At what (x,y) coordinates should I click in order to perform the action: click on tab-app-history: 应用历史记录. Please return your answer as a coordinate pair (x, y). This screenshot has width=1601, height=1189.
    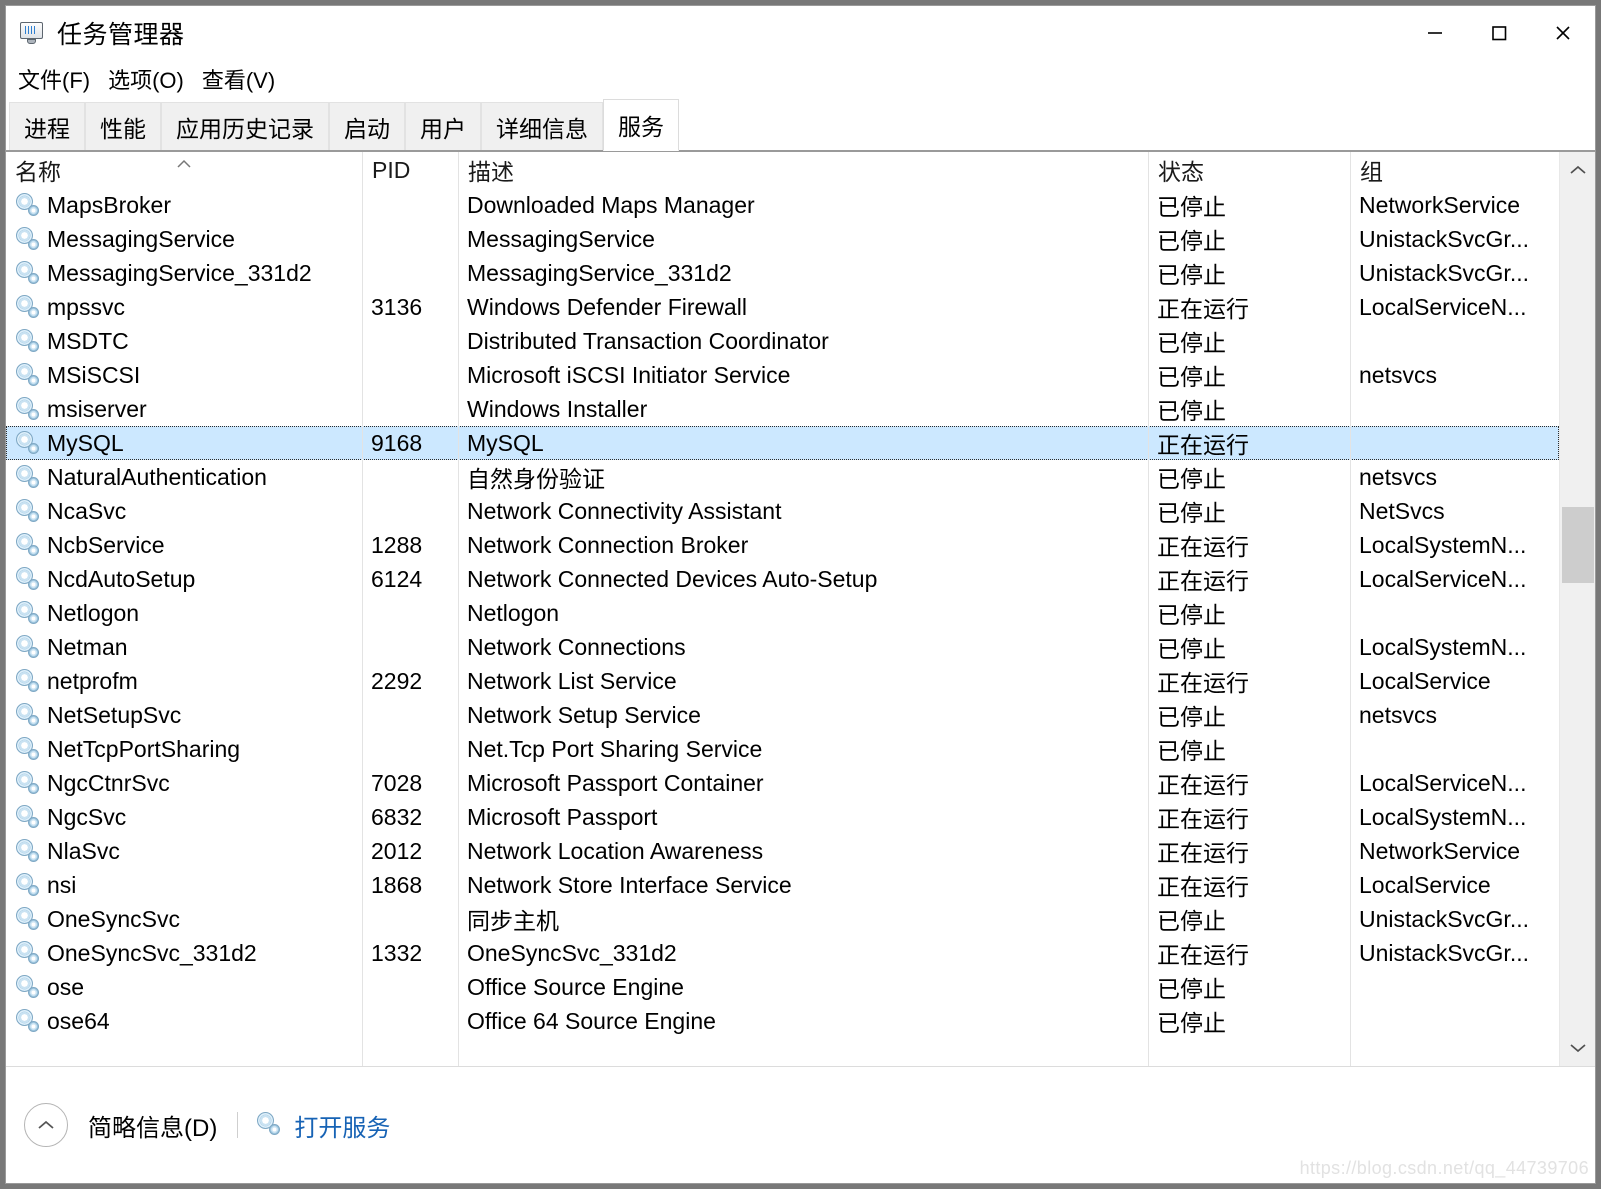
    Looking at the image, I should click on (245, 126).